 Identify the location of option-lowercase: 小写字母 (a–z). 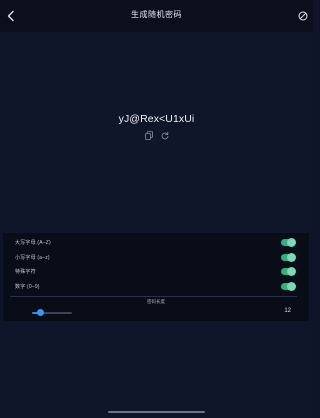
(156, 258).